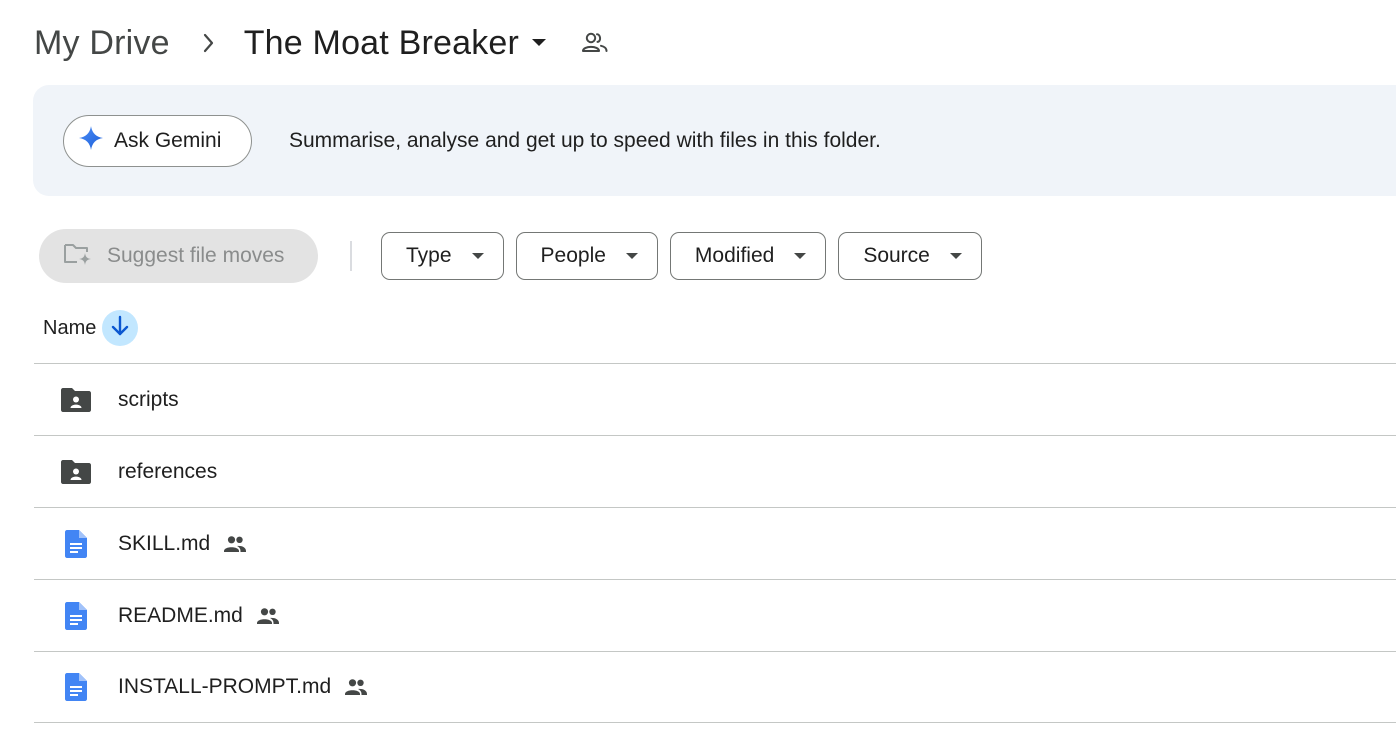  What do you see at coordinates (102, 43) in the screenshot?
I see `breadcrumb-root: My Drive` at bounding box center [102, 43].